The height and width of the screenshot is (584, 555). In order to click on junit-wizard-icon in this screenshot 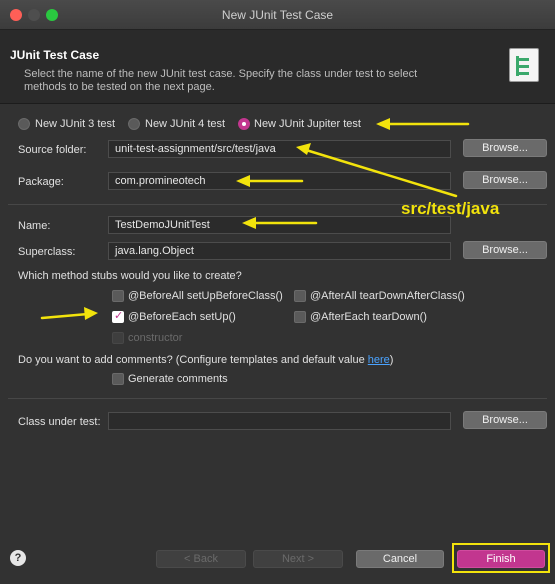, I will do `click(524, 65)`.